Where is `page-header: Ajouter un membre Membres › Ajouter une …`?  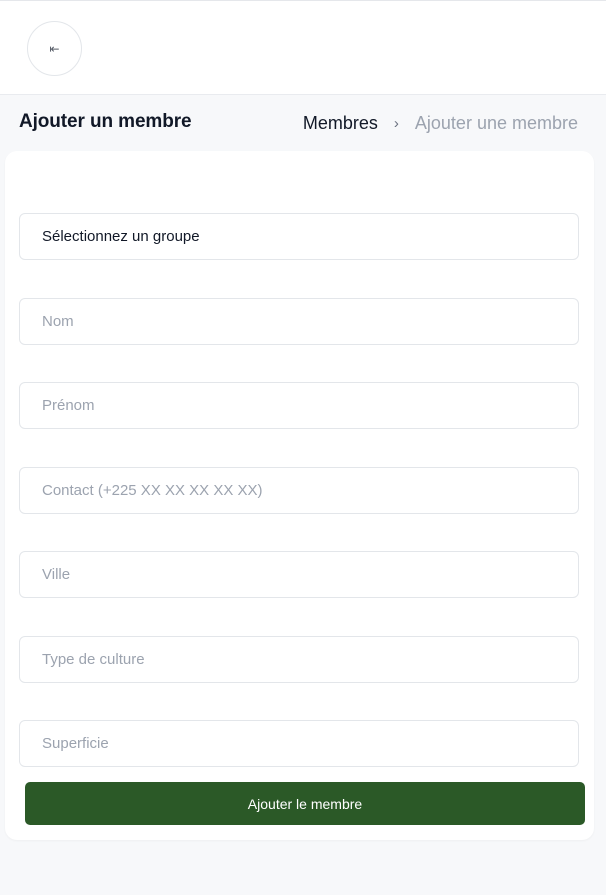
page-header: Ajouter un membre Membres › Ajouter une … is located at coordinates (303, 123).